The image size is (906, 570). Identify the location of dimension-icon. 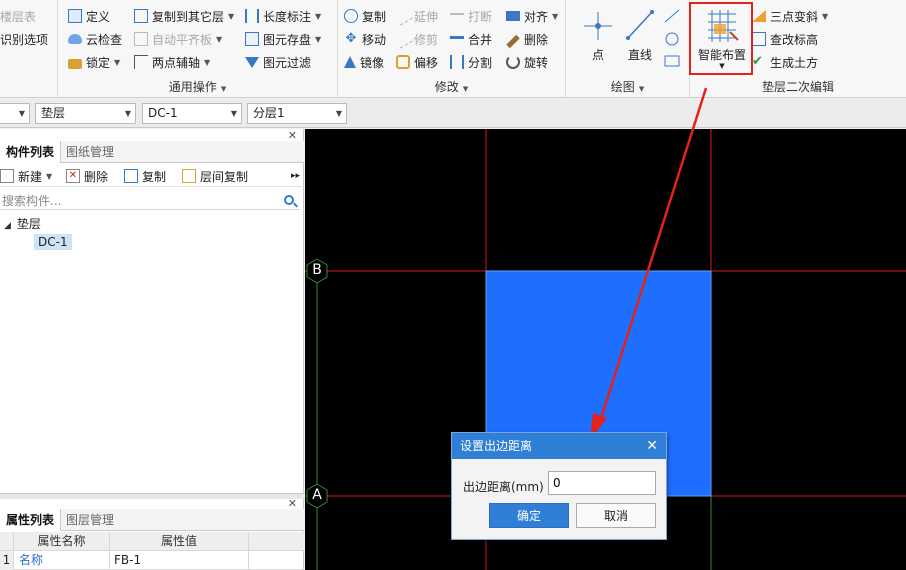
(252, 16).